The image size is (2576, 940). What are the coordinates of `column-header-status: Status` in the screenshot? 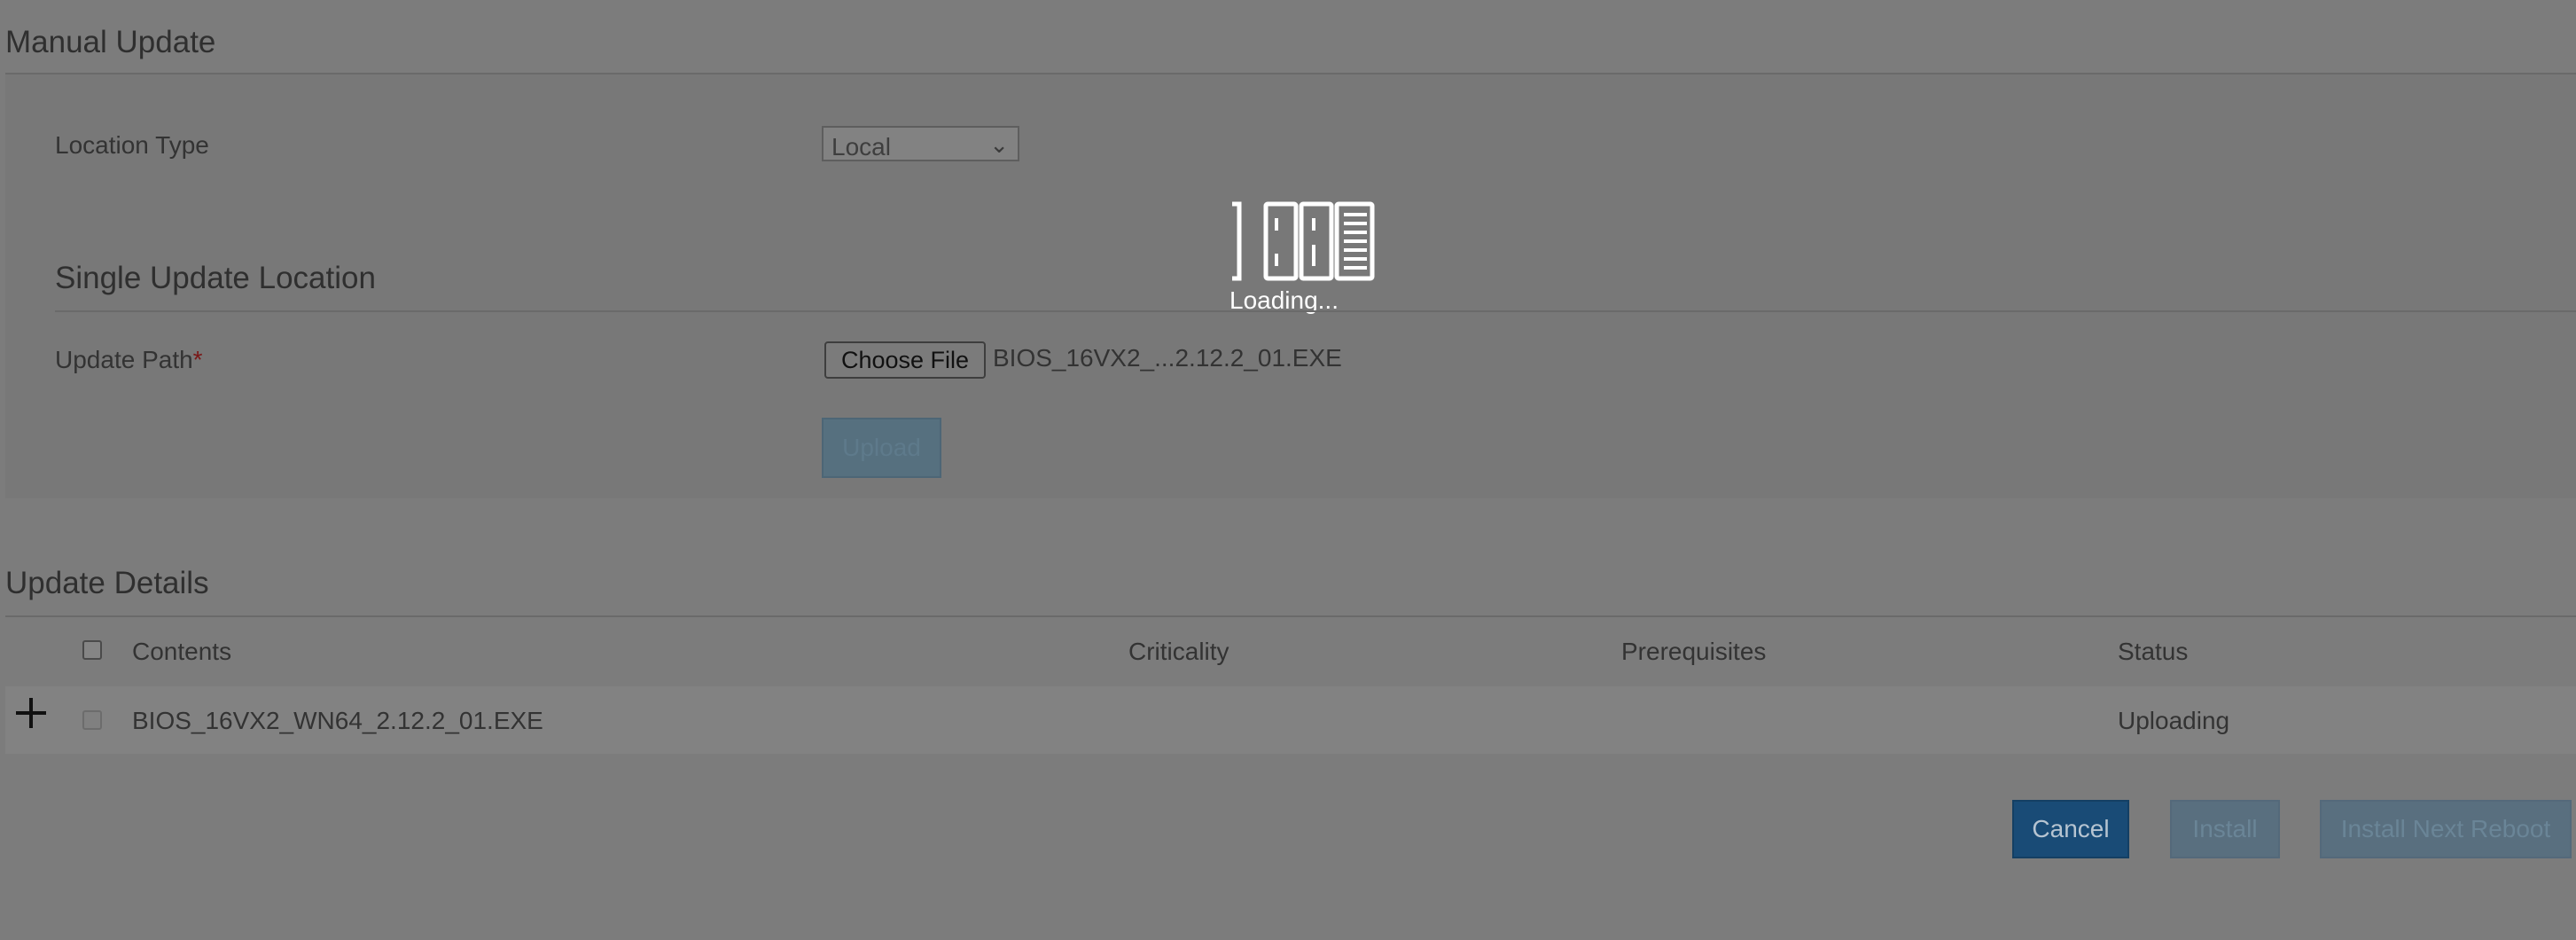 It's located at (2153, 652).